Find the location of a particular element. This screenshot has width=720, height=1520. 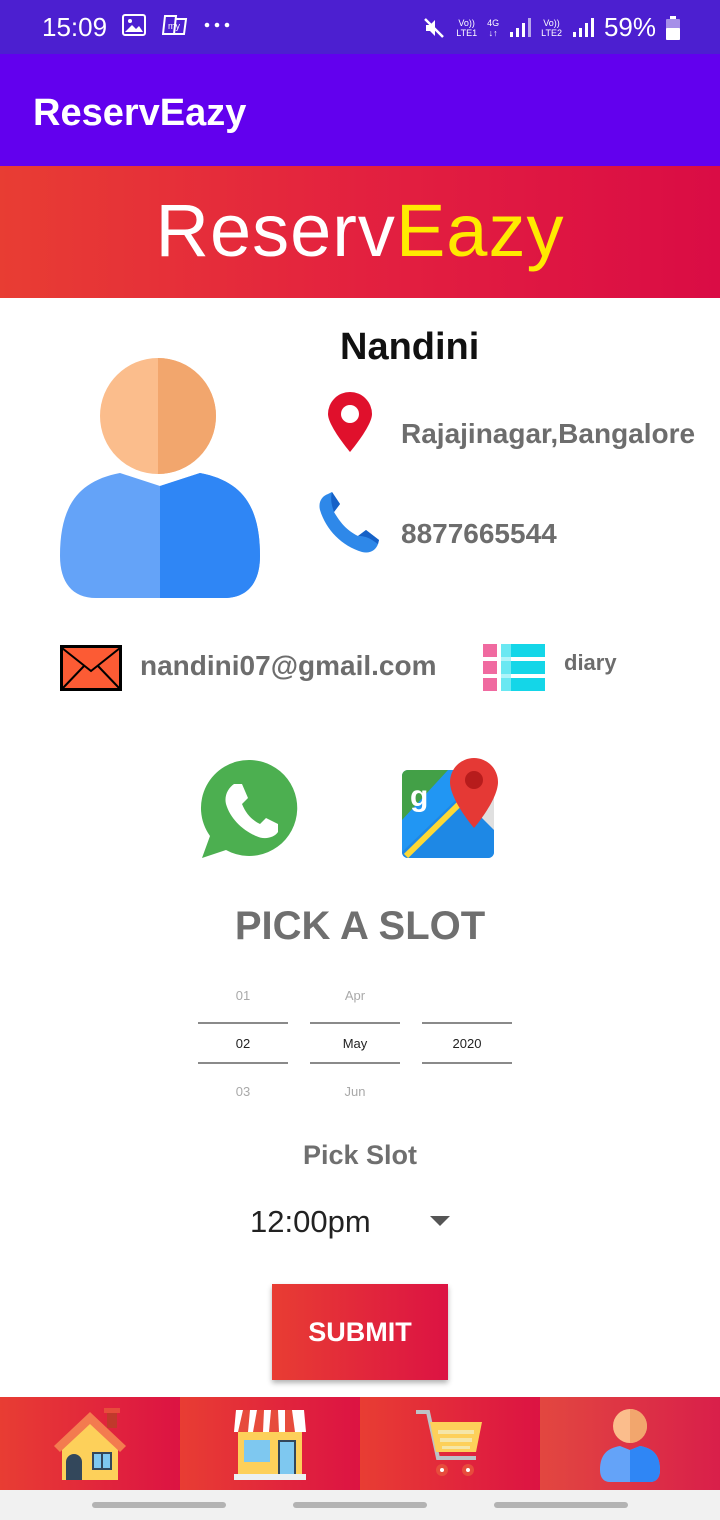

date-picker: 01 02 03 Apr May Jun 2020 is located at coordinates (355, 1044).